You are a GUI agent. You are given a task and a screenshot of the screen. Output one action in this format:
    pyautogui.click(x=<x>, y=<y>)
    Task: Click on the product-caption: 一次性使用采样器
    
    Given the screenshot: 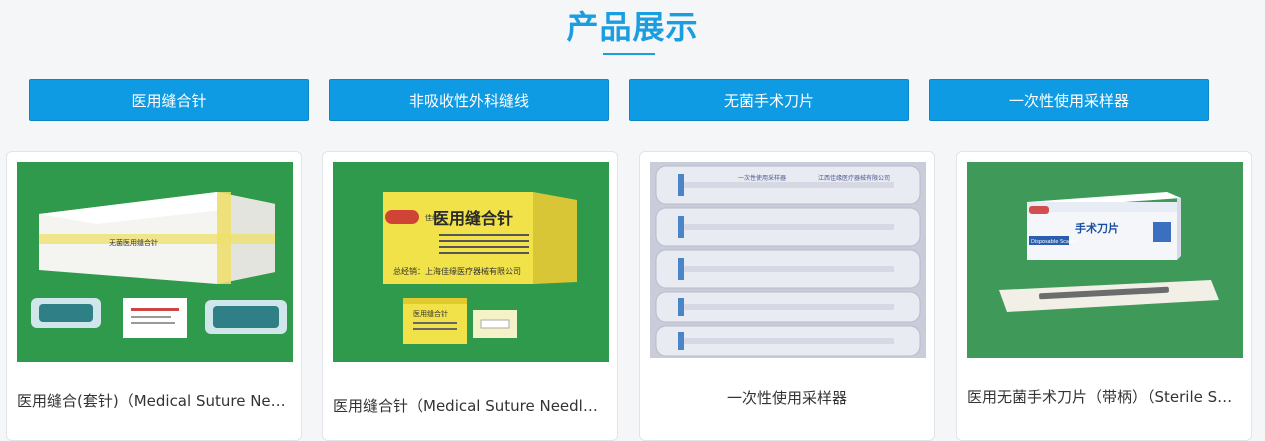 What is the action you would take?
    pyautogui.click(x=786, y=398)
    